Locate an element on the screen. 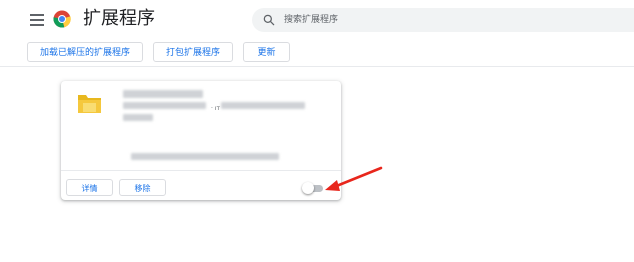  pack-extension-button: 打包扩展程序 is located at coordinates (193, 52).